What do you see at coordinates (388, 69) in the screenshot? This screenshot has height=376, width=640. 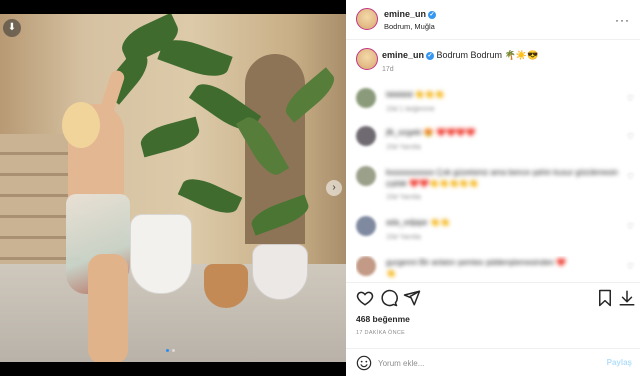 I see `caption-age: 17d` at bounding box center [388, 69].